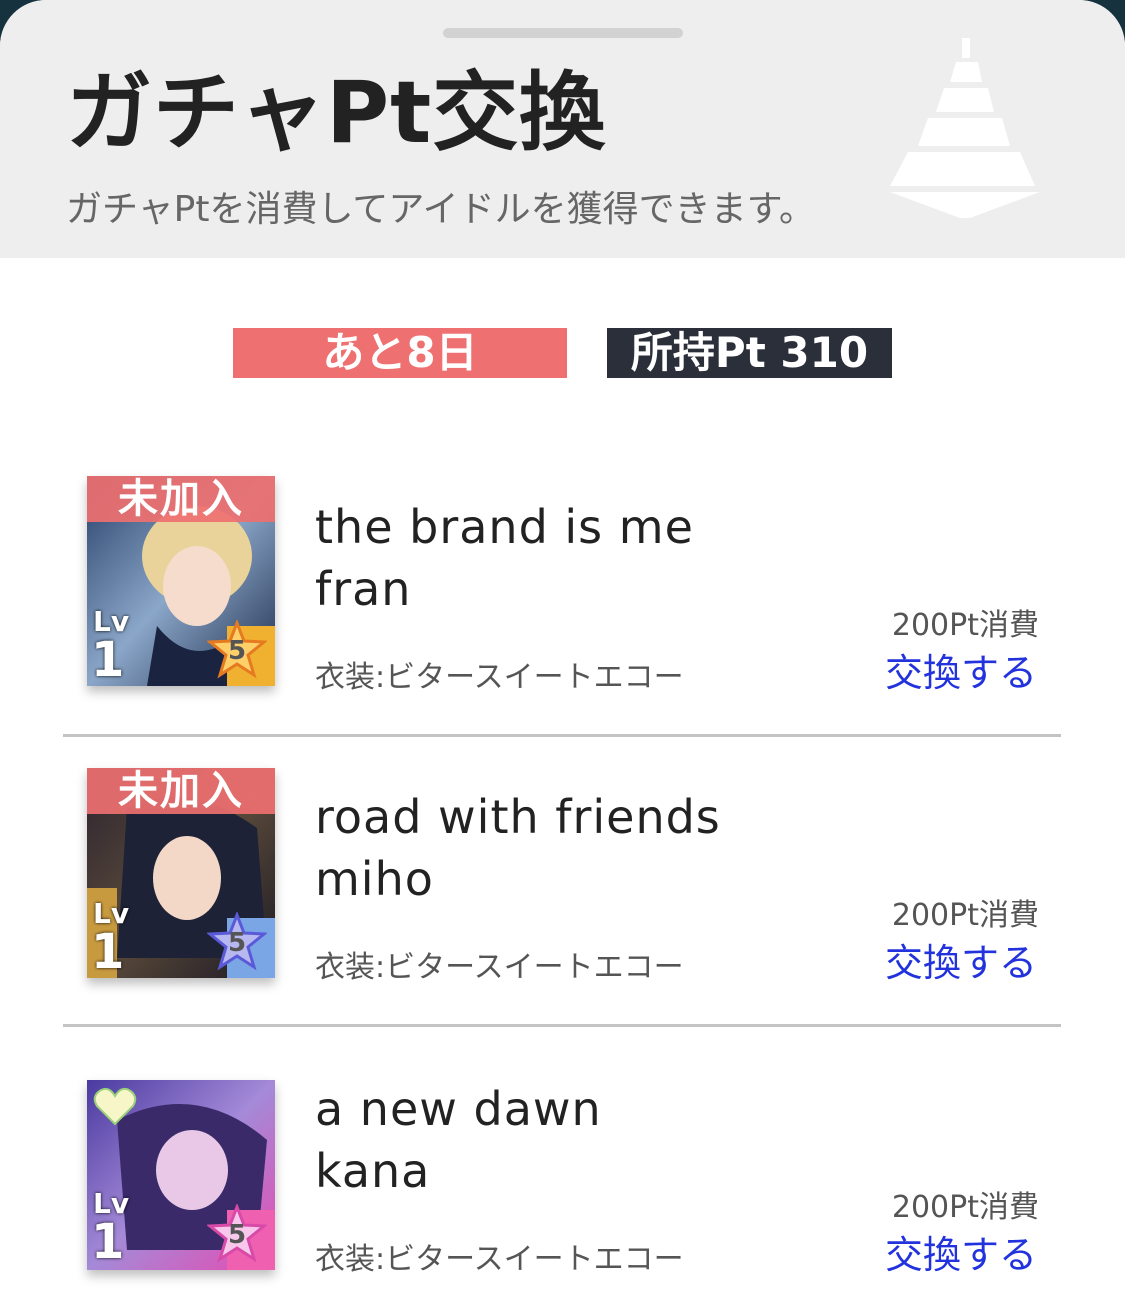  I want to click on page-subtitle: ガチャPtを消費してアイドルを獲得できます。, so click(440, 209).